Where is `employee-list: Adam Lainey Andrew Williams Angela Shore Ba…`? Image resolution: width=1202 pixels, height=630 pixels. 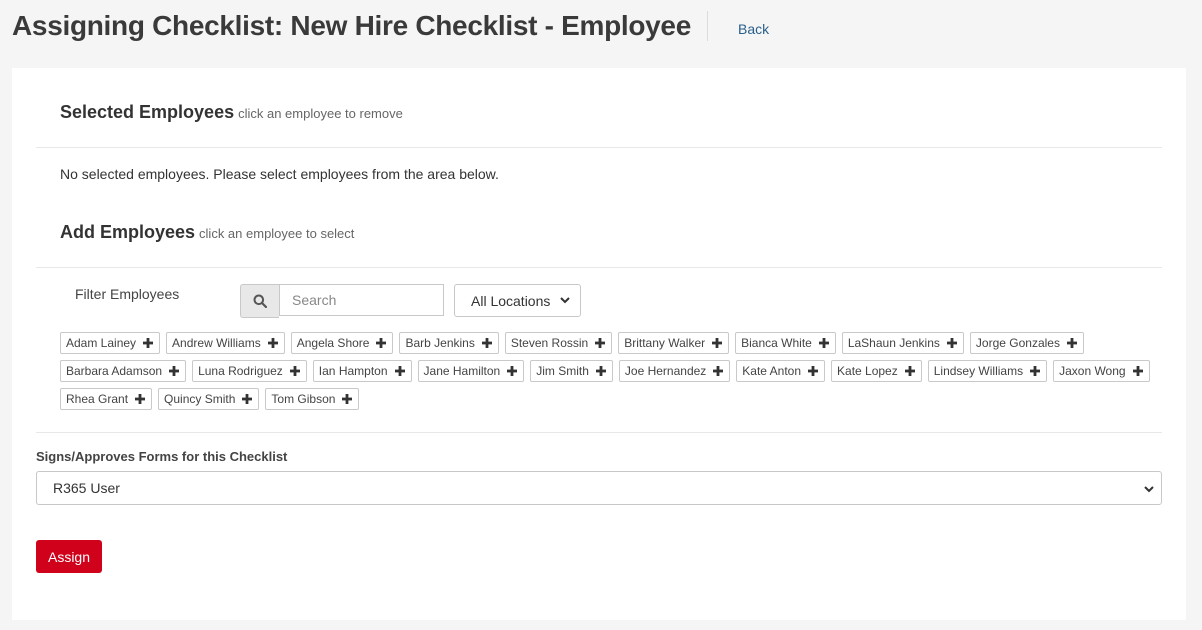
employee-list: Adam Lainey Andrew Williams Angela Shore Ba… is located at coordinates (610, 374).